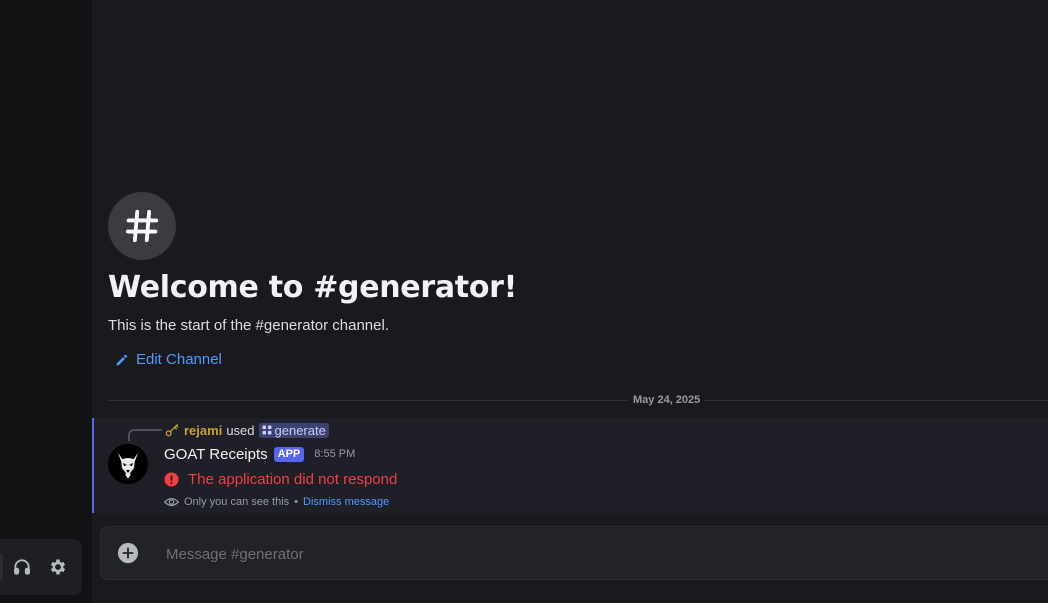 Image resolution: width=1048 pixels, height=603 pixels. What do you see at coordinates (128, 553) in the screenshot?
I see `plus-circle-icon` at bounding box center [128, 553].